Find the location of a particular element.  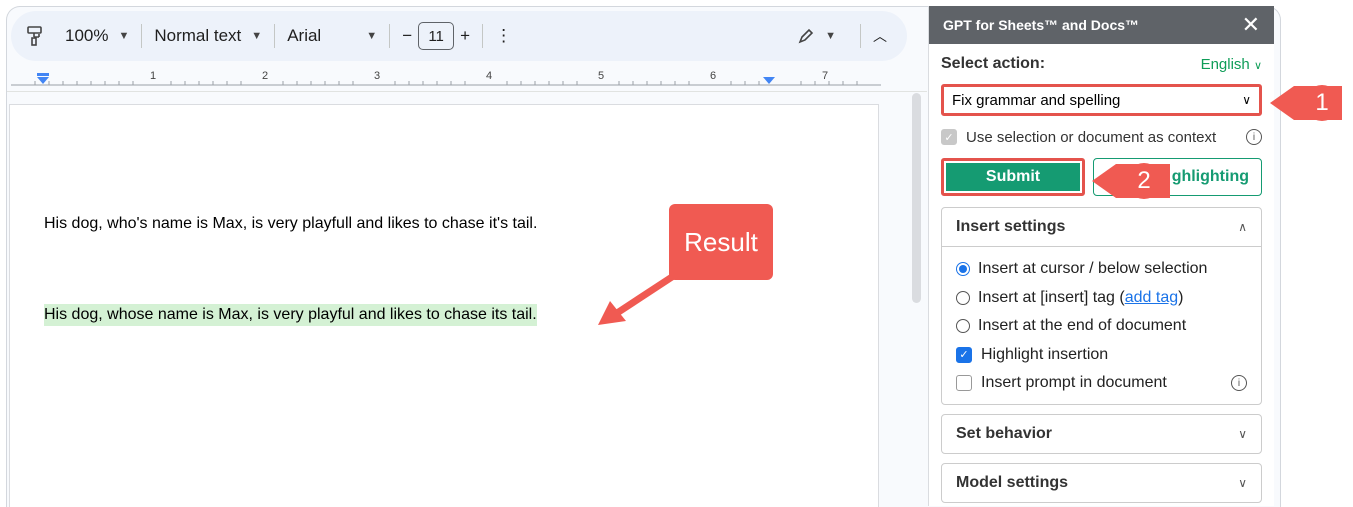

highlight-insertion-option: ✓ Highlight insertion is located at coordinates (1101, 355).